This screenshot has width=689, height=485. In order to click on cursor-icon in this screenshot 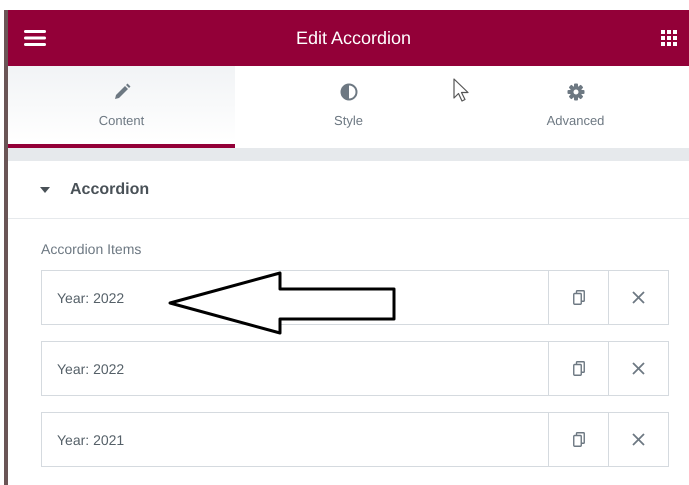, I will do `click(462, 91)`.